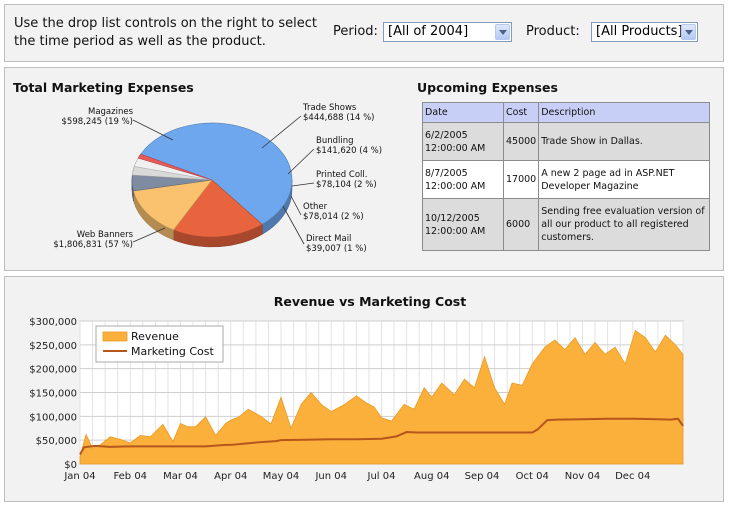 This screenshot has height=507, width=730. Describe the element at coordinates (487, 87) in the screenshot. I see `expenses-title: Upcoming Expenses` at that location.